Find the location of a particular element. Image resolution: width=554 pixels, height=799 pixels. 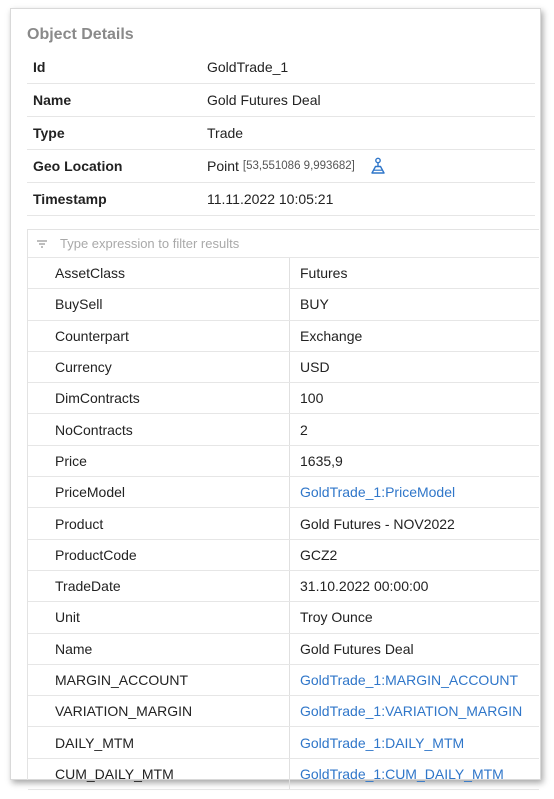

table-row: TradeDate 31.10.2022 00:00:00 is located at coordinates (283, 586).